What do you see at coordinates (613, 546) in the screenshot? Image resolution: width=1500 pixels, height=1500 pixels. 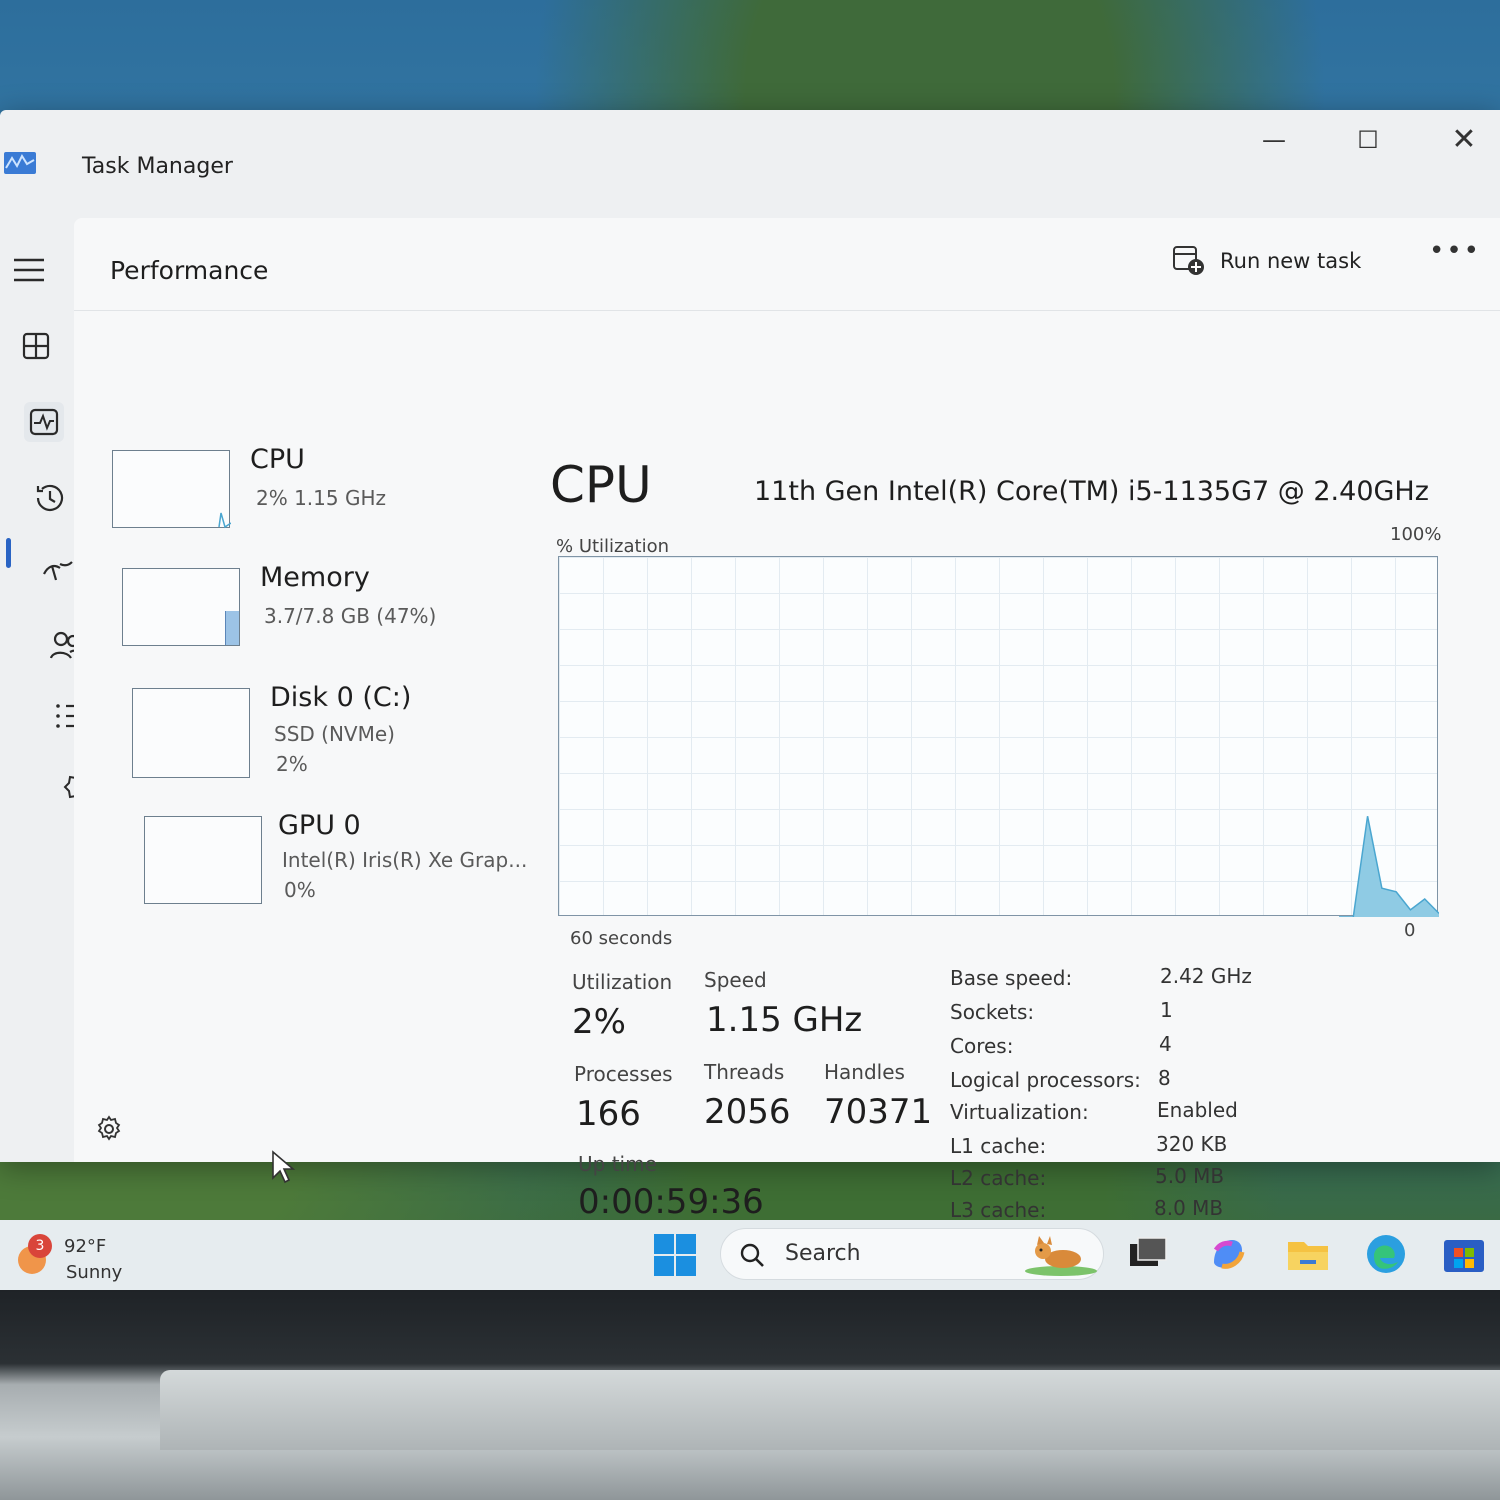 I see `graph-y-label: % Utilization` at bounding box center [613, 546].